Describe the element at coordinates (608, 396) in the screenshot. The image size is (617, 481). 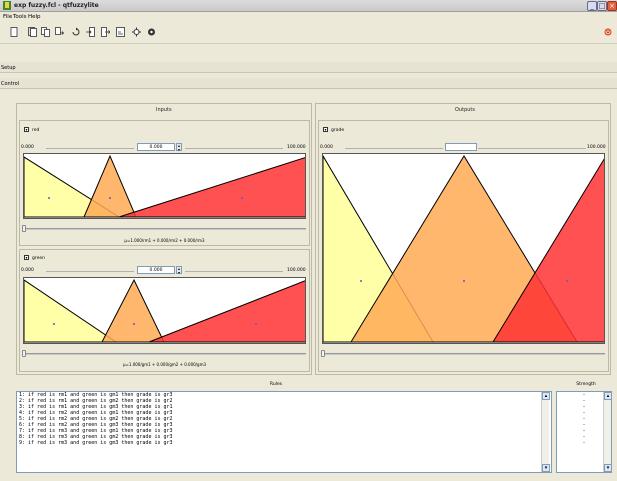
I see `strength-scroll-up: ▴` at that location.